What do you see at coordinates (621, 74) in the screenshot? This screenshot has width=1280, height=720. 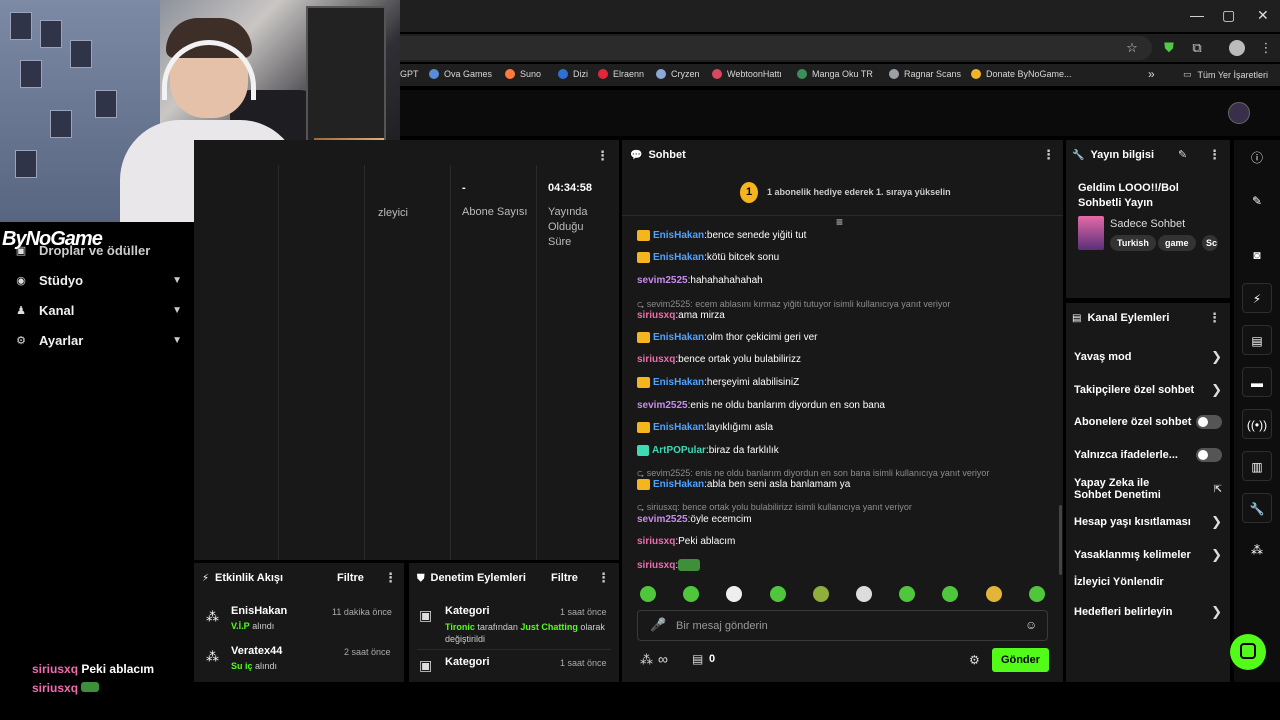 I see `bookmark-item: Elraenn` at bounding box center [621, 74].